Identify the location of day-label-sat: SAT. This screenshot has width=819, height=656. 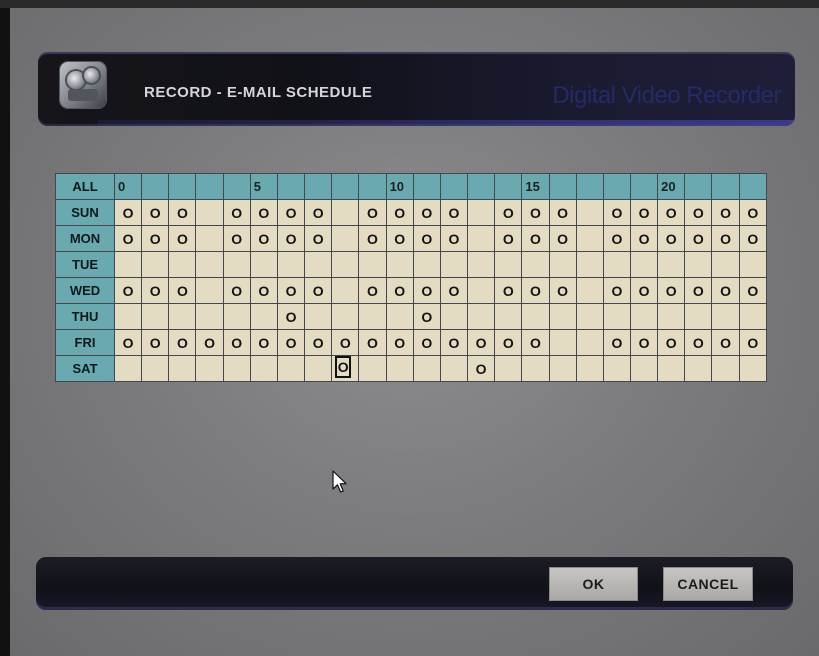
(85, 368).